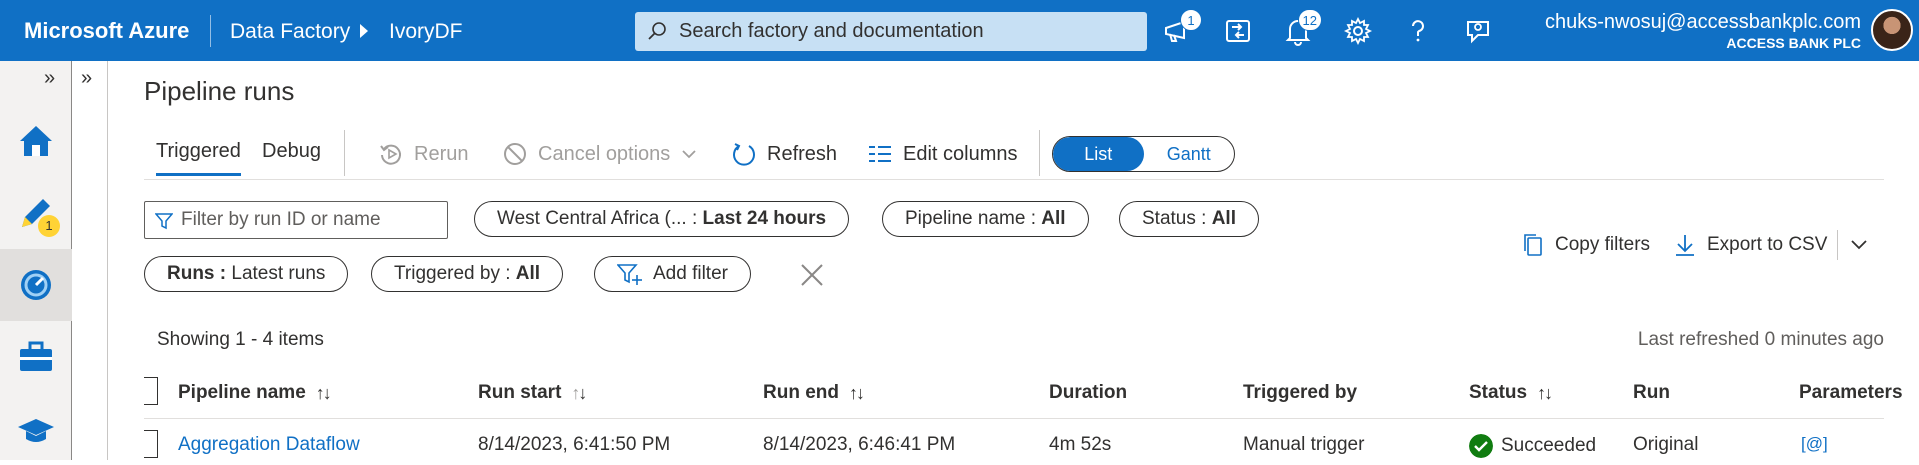 The image size is (1919, 465). Describe the element at coordinates (814, 393) in the screenshot. I see `column-run-end: Run end ↑↓` at that location.